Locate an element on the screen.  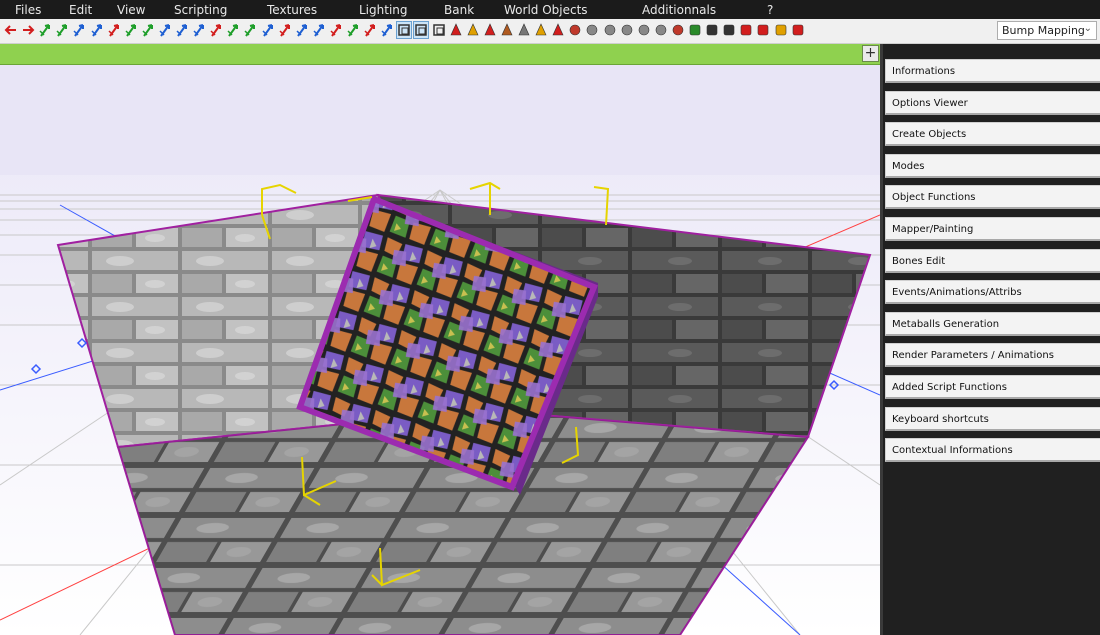
panel-button-keyboard-shortcuts: Keyboard shortcuts is located at coordinates (992, 418).